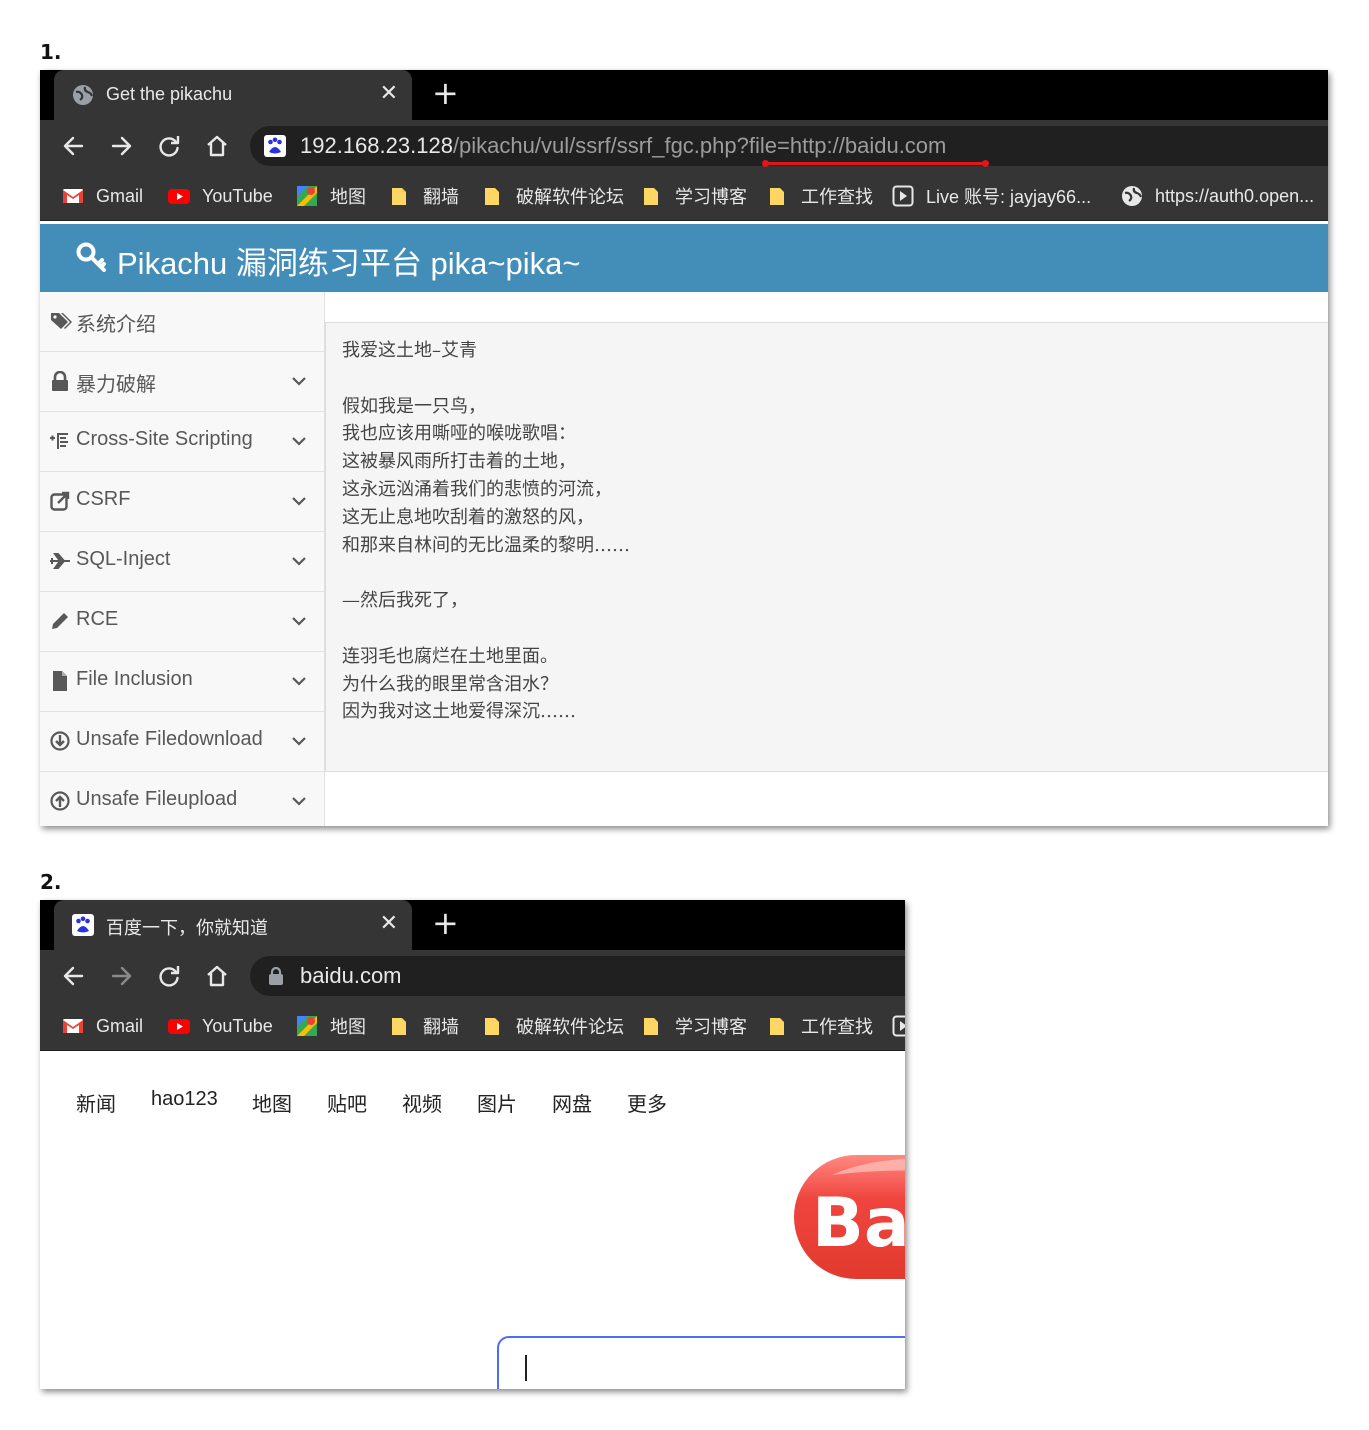 This screenshot has height=1430, width=1369. What do you see at coordinates (701, 1362) in the screenshot?
I see `baidu-search-input` at bounding box center [701, 1362].